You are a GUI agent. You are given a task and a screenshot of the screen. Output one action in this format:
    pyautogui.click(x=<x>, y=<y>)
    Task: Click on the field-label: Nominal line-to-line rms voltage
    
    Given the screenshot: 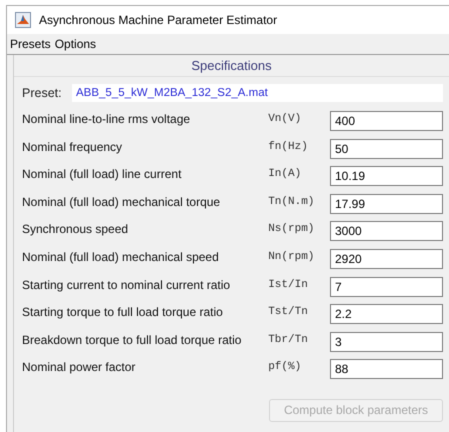 What is the action you would take?
    pyautogui.click(x=107, y=118)
    